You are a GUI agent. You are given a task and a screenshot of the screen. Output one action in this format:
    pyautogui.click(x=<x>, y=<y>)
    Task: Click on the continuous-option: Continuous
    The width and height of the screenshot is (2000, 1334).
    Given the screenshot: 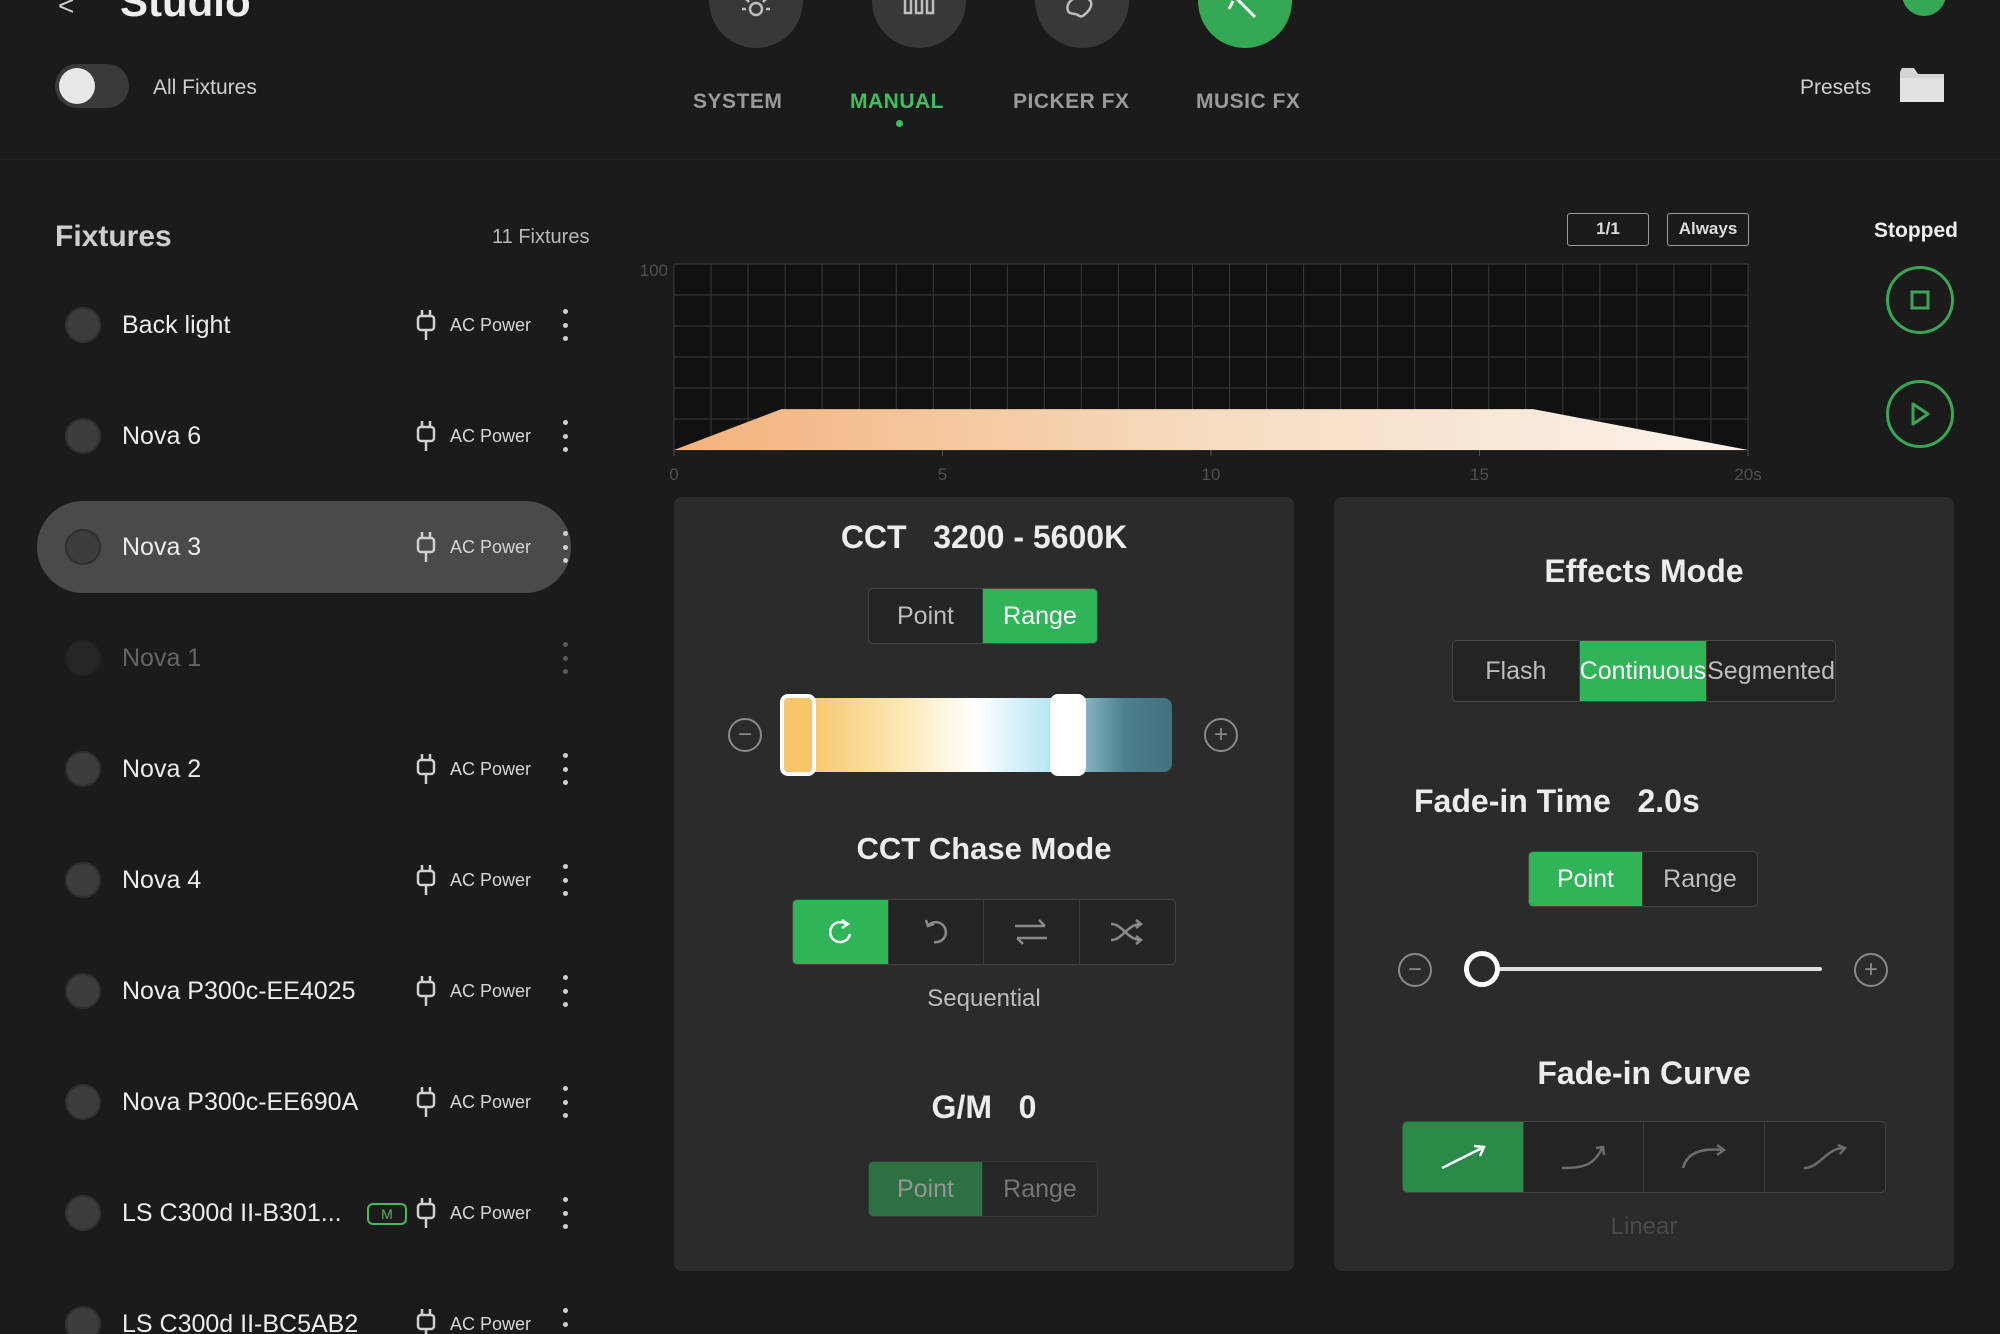 What is the action you would take?
    pyautogui.click(x=1643, y=671)
    